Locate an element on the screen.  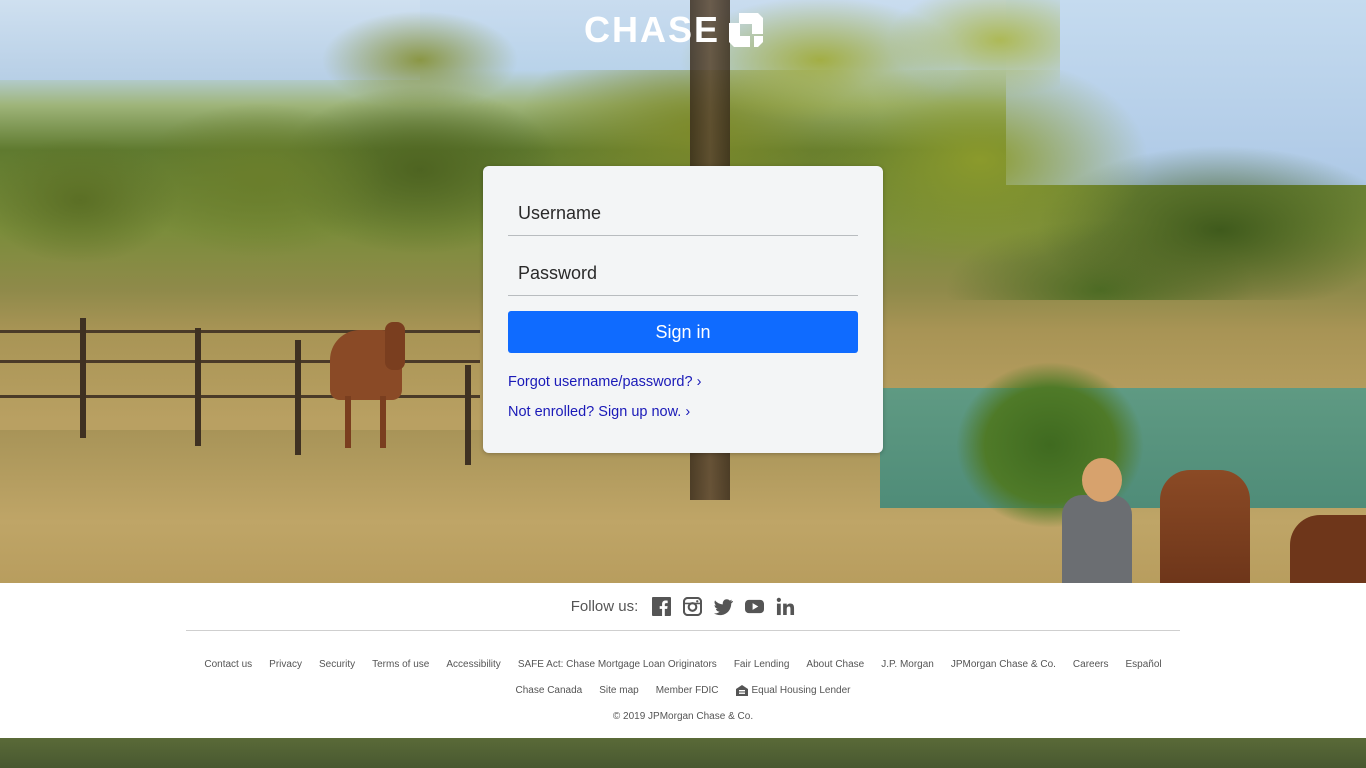
sign-in-button: Sign in is located at coordinates (683, 332).